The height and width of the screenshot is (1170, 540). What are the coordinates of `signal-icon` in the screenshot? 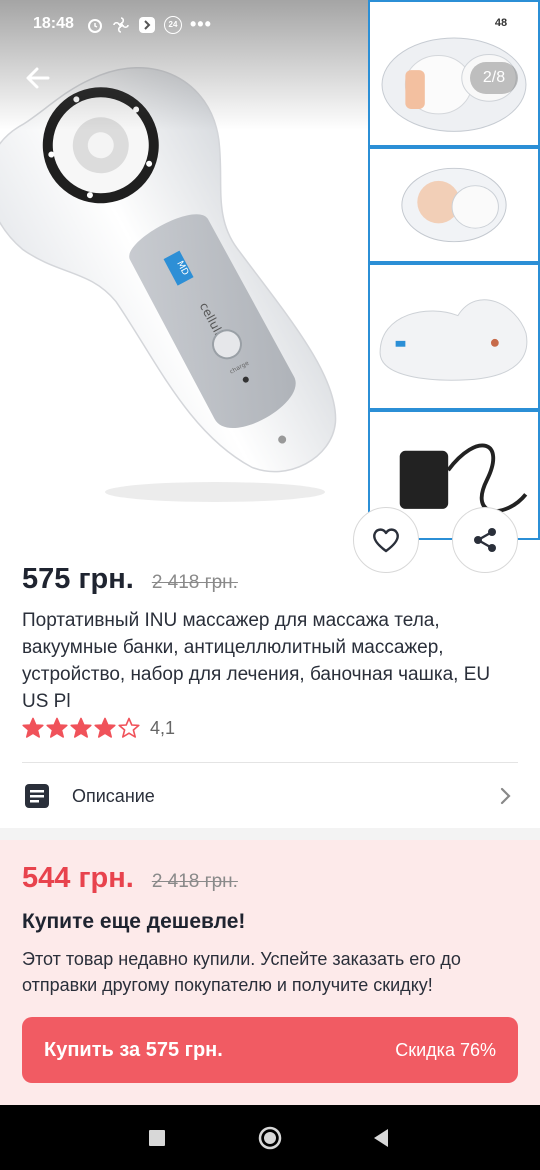 It's located at (436, 23).